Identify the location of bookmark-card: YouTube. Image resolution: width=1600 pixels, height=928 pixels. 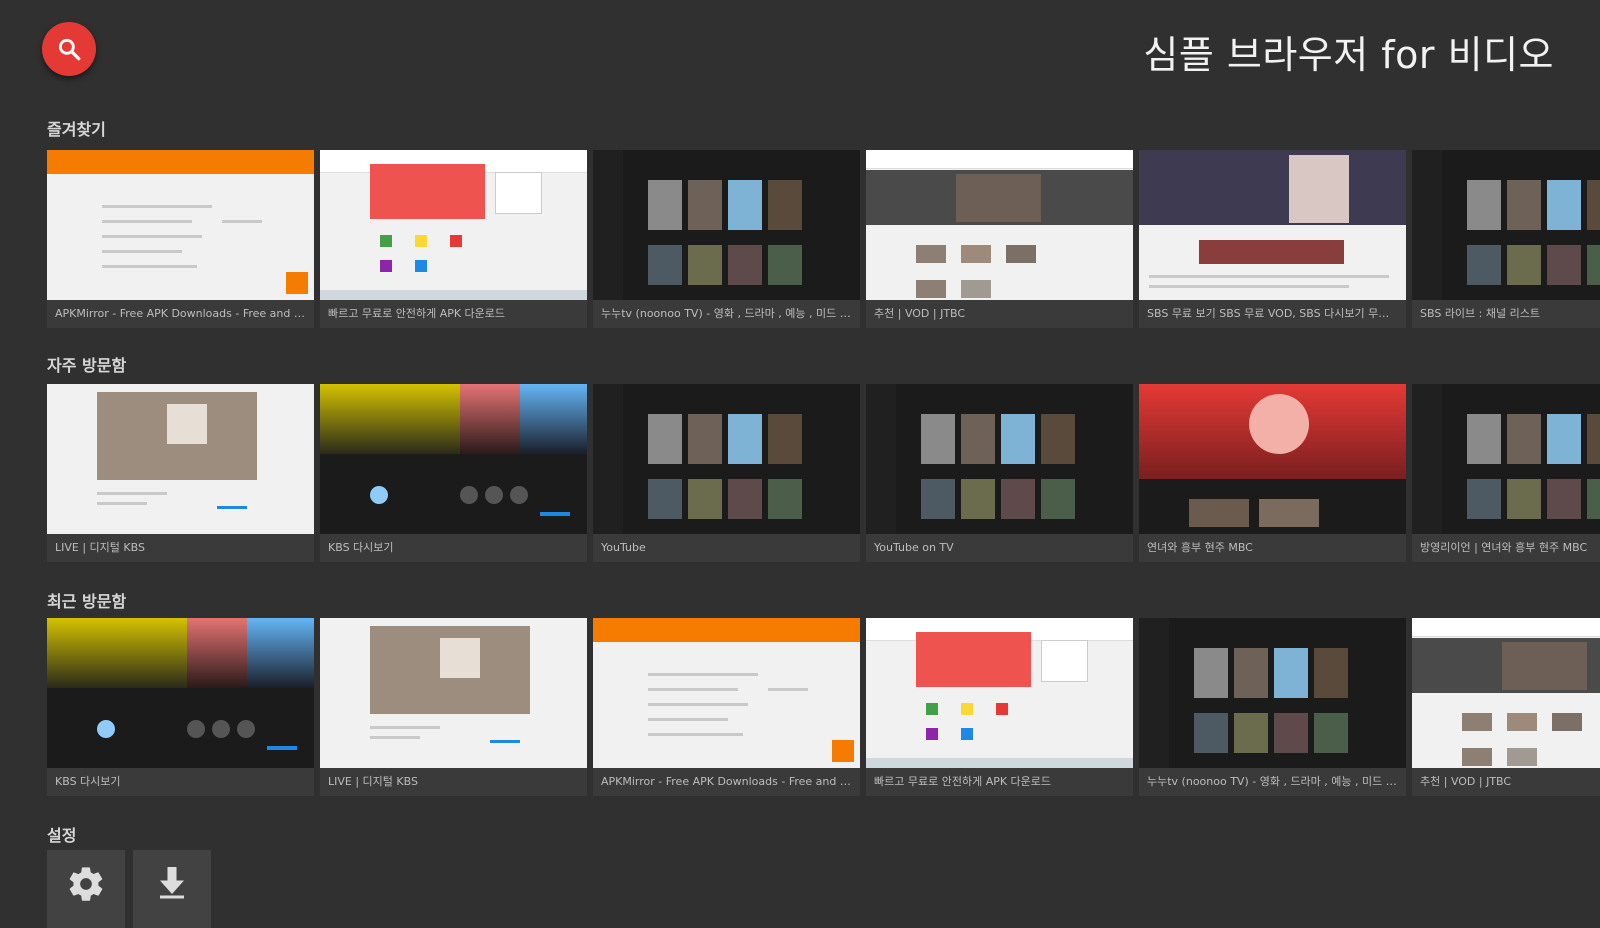
(726, 473).